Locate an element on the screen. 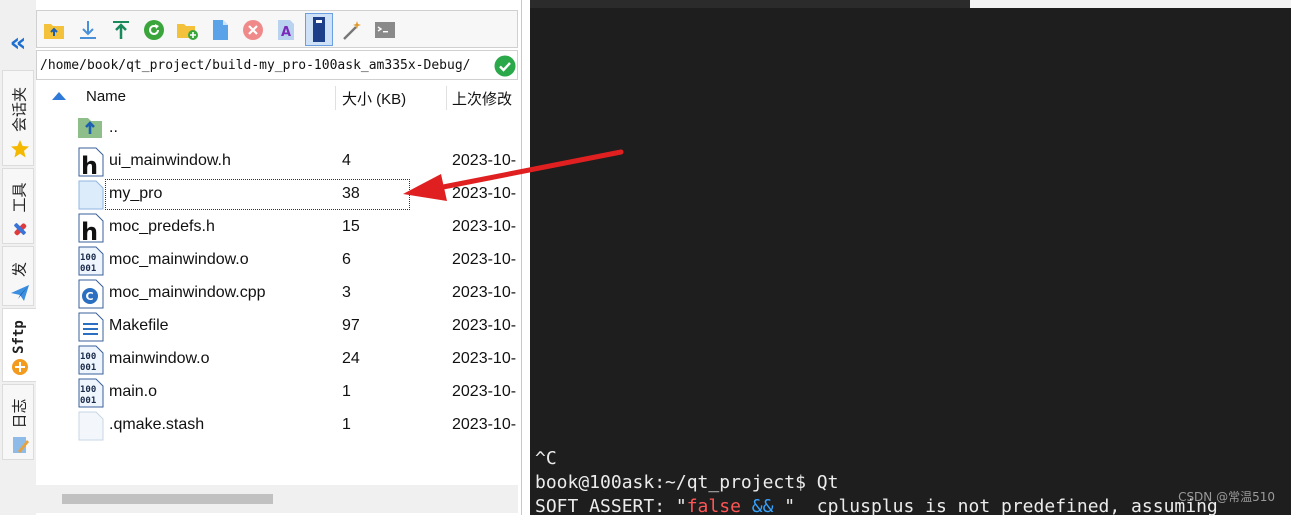  tab-sftp: Sftp is located at coordinates (19, 345).